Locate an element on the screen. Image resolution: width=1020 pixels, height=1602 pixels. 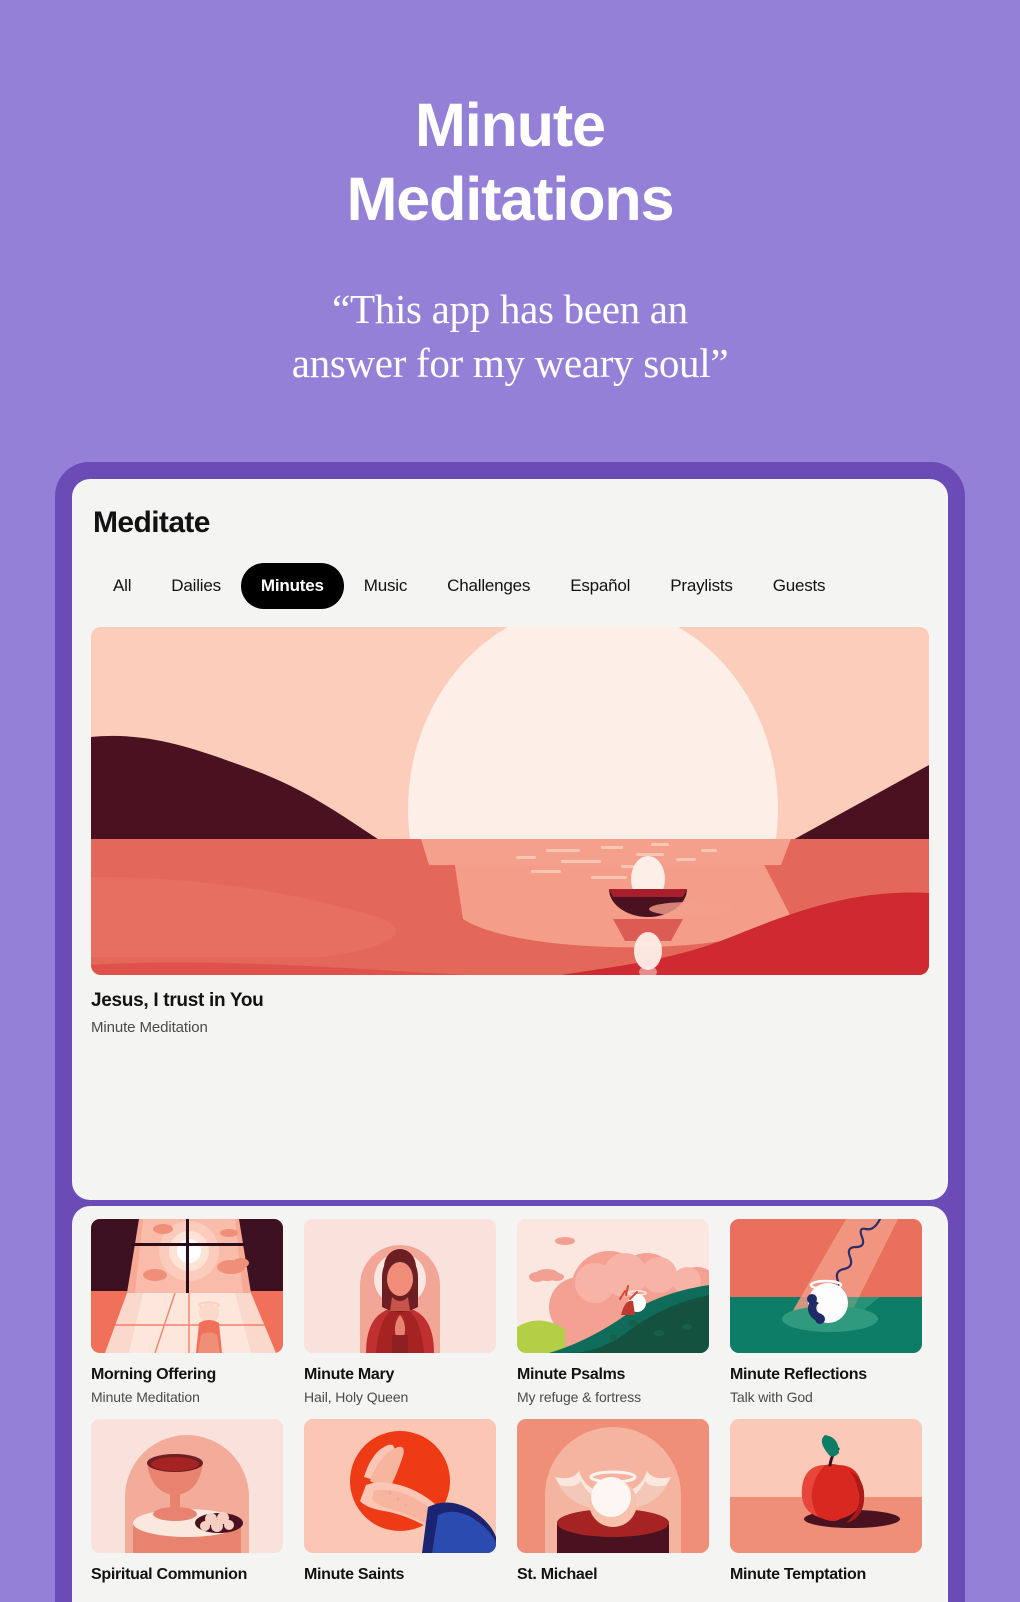
card-subtitle: Hail, Holy Queen is located at coordinates (356, 1397).